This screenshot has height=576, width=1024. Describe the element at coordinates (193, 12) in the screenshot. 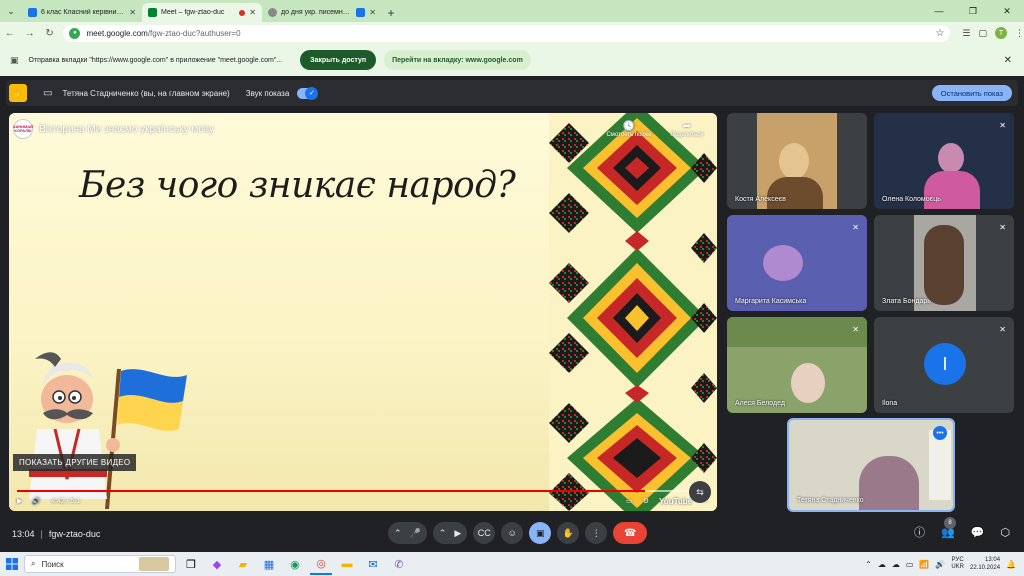

I see `tab-title: Meet – fgw-ztao-duc` at that location.